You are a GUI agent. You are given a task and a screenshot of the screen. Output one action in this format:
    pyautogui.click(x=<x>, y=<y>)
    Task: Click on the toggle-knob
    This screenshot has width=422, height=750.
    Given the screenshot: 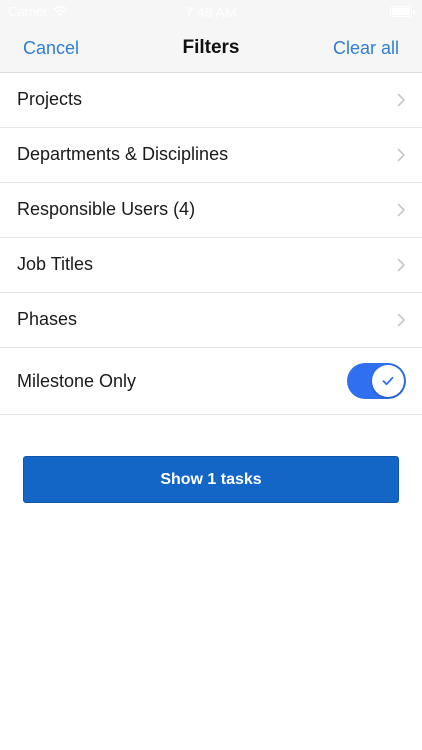 What is the action you would take?
    pyautogui.click(x=388, y=381)
    